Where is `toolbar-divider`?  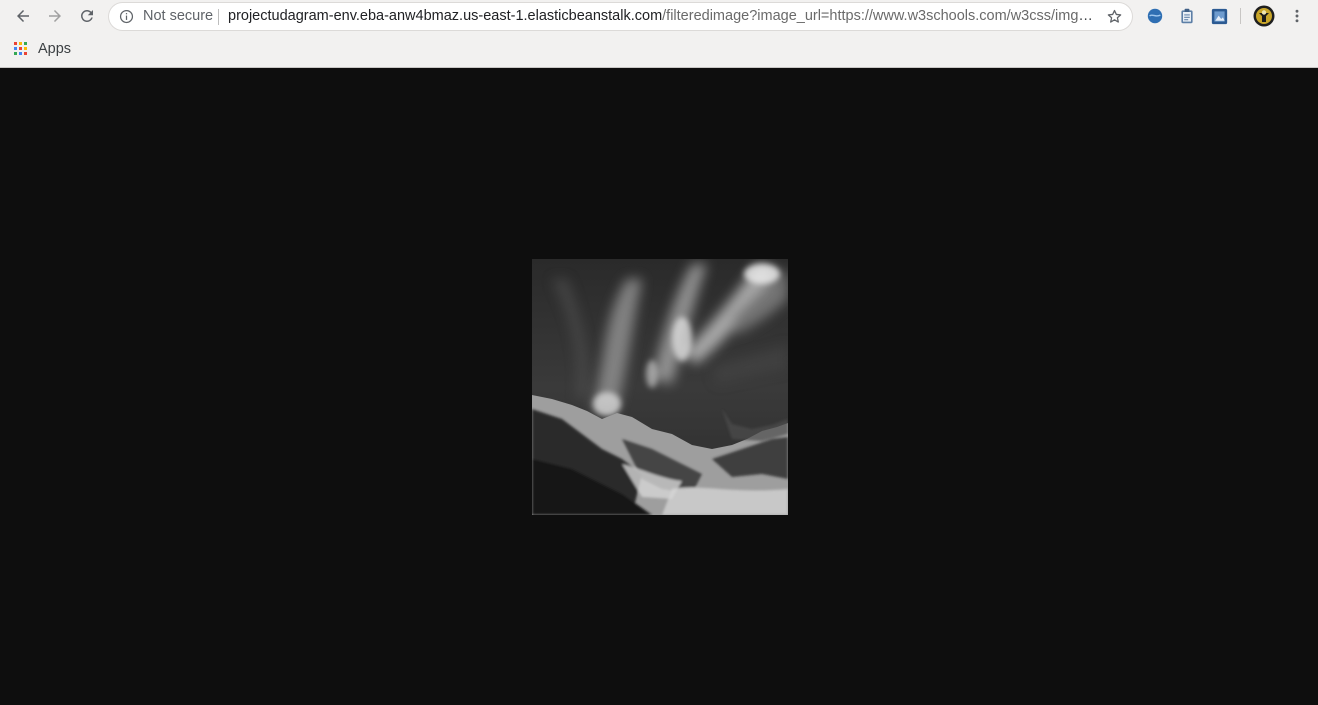 toolbar-divider is located at coordinates (1240, 16).